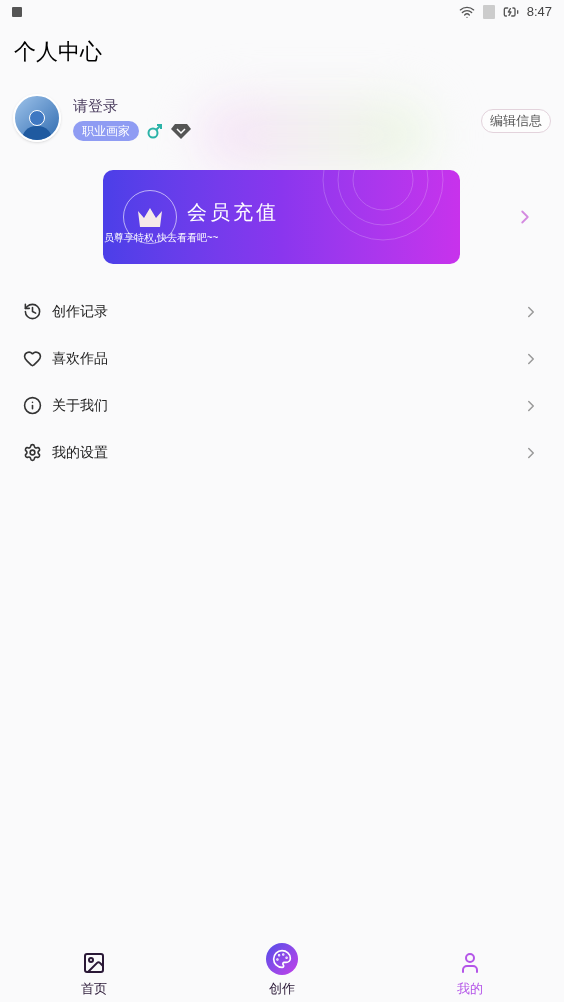 The width and height of the screenshot is (564, 1002). Describe the element at coordinates (282, 958) in the screenshot. I see `palette-icon` at that location.